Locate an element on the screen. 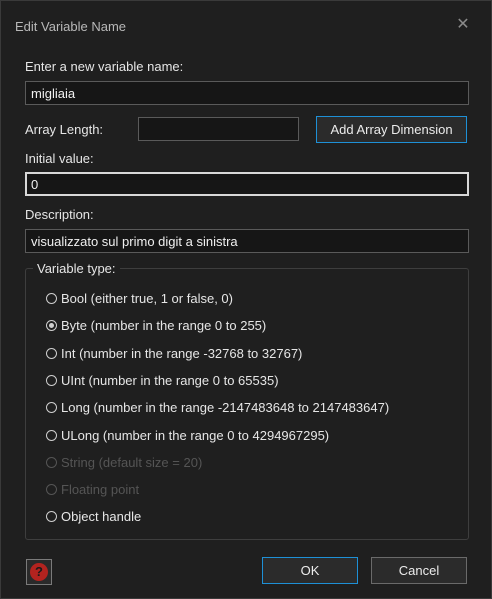 The width and height of the screenshot is (492, 599). add-array-dimension-button: Add Array Dimension is located at coordinates (391, 129).